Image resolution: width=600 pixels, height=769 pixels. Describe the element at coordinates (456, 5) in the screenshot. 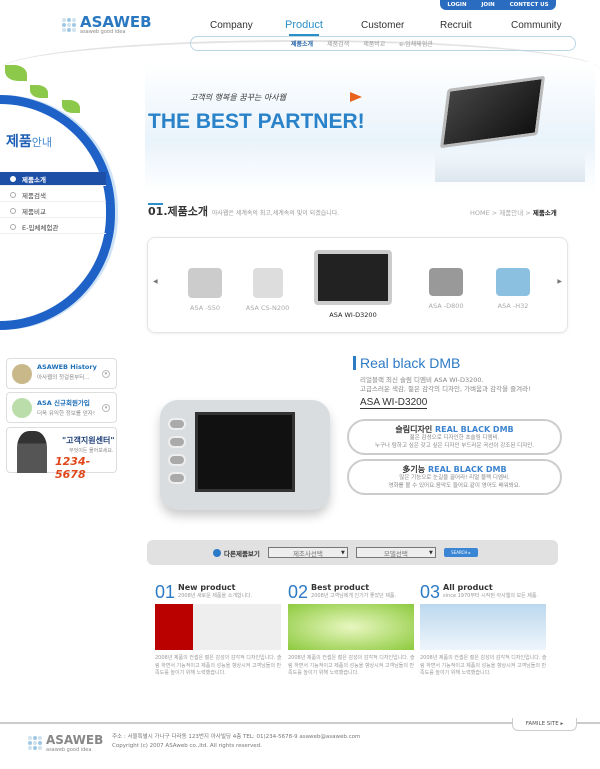

I see `login-link: LOGIN` at that location.